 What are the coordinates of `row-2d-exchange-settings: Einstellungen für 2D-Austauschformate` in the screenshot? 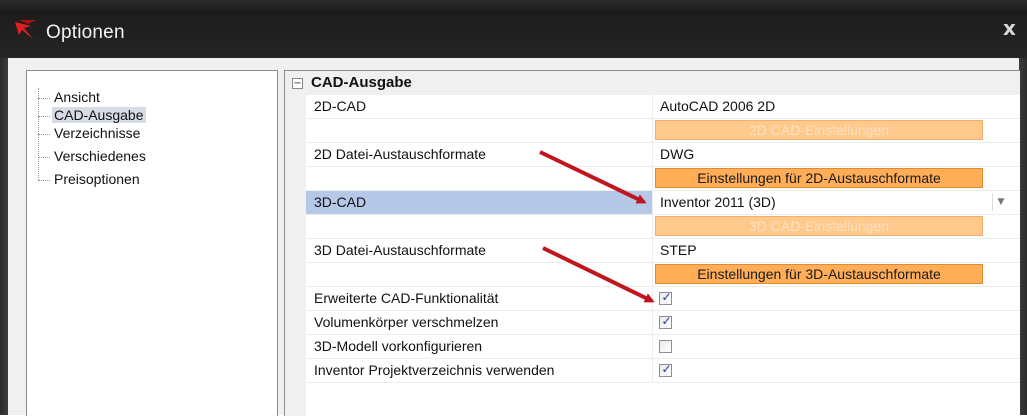 It's located at (663, 179).